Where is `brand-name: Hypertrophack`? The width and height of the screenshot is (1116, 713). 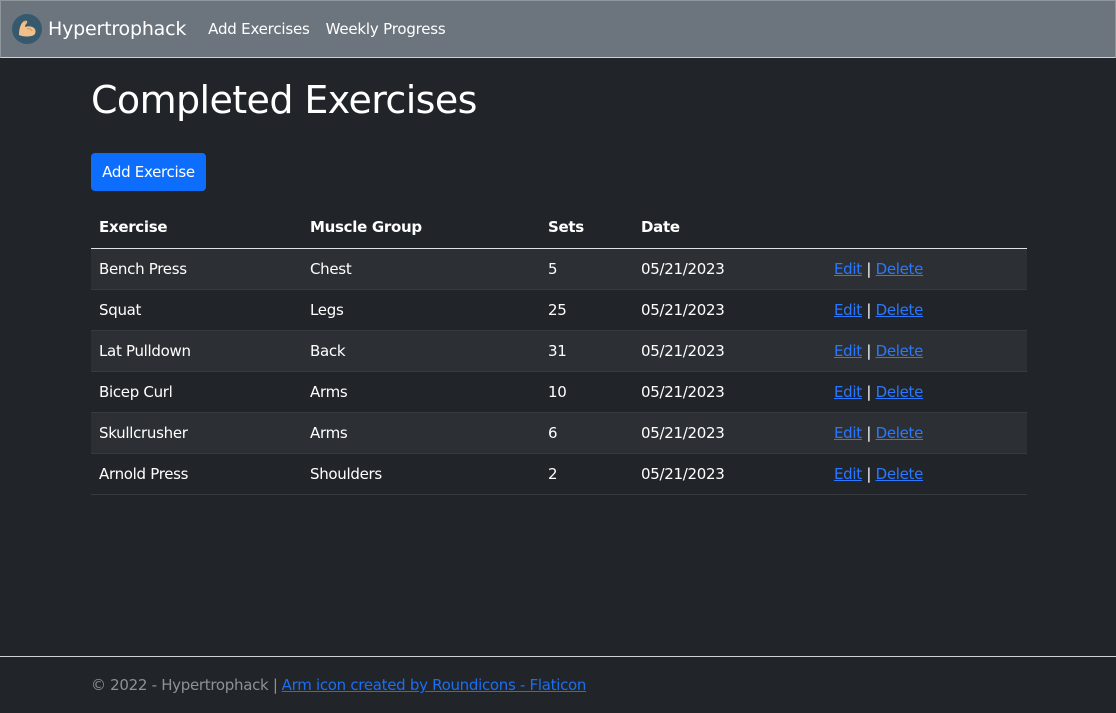 brand-name: Hypertrophack is located at coordinates (117, 29).